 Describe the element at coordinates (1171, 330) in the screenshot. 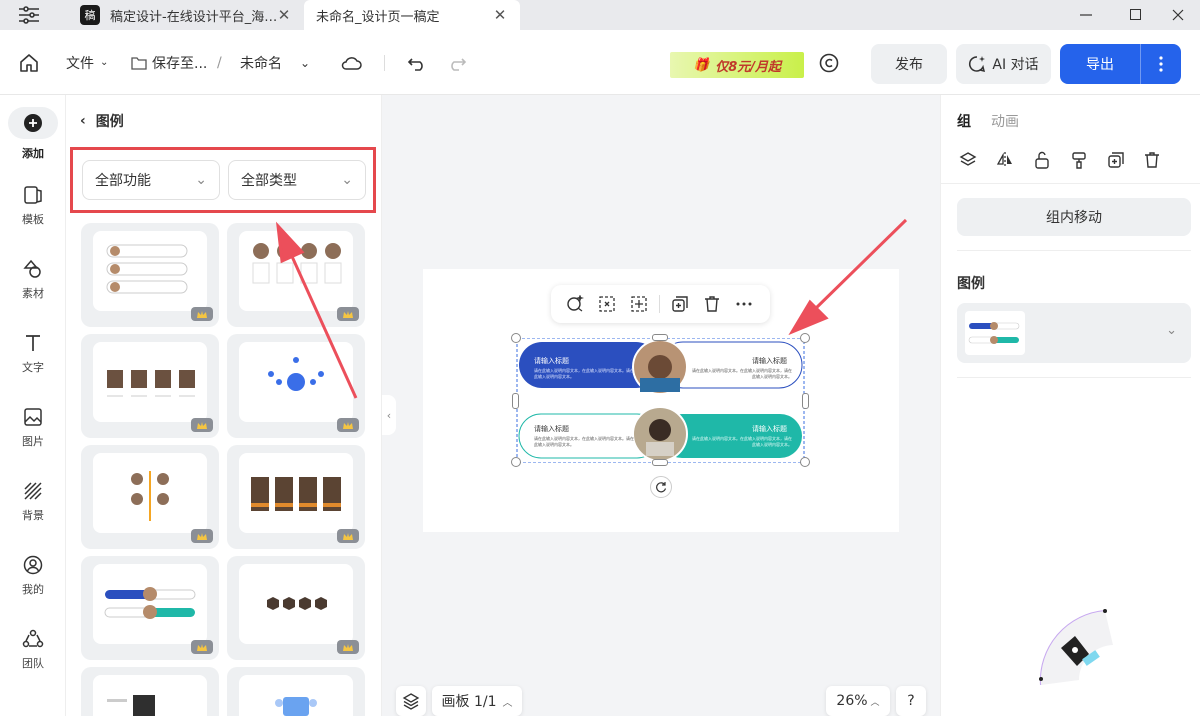

I see `chevron-down-icon: ⌄` at that location.